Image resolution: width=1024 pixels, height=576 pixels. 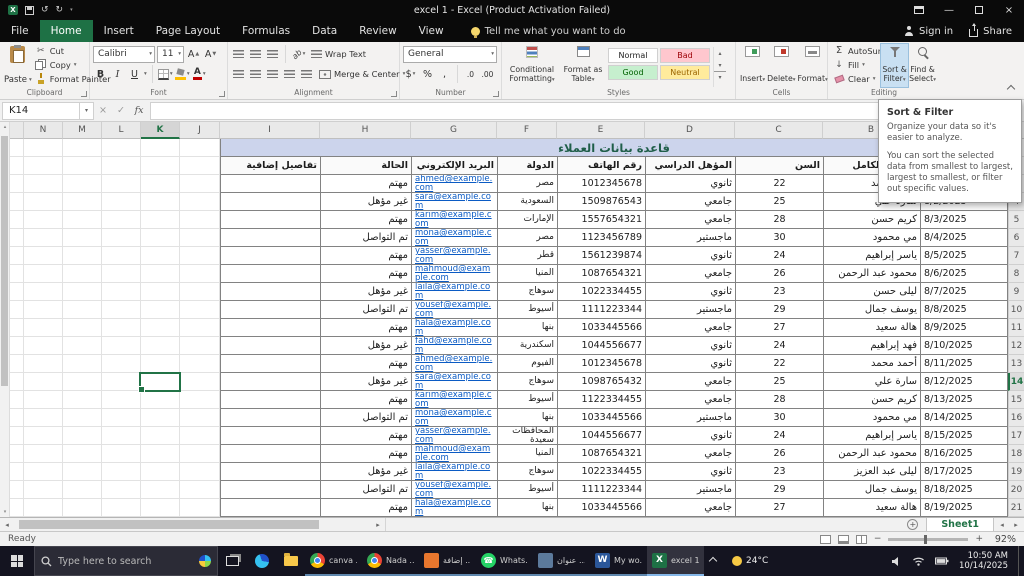 I want to click on cell-G9: laila@example.com, so click(x=454, y=292).